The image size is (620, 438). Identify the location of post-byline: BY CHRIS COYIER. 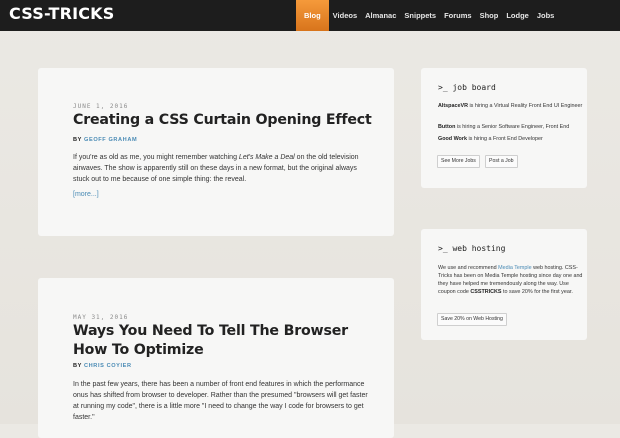
(102, 366).